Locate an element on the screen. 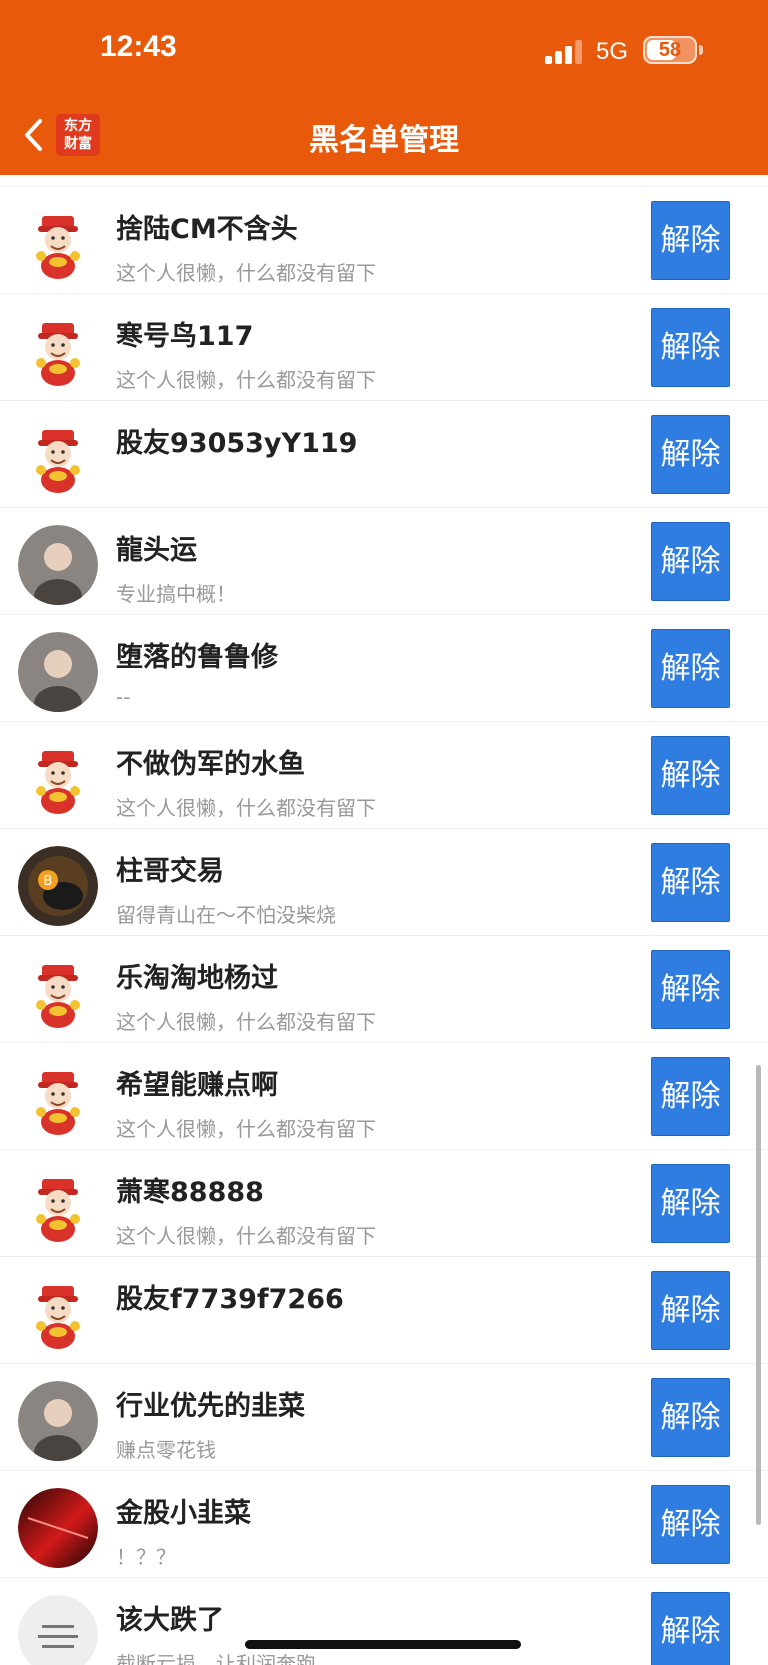  signal-icon is located at coordinates (564, 52).